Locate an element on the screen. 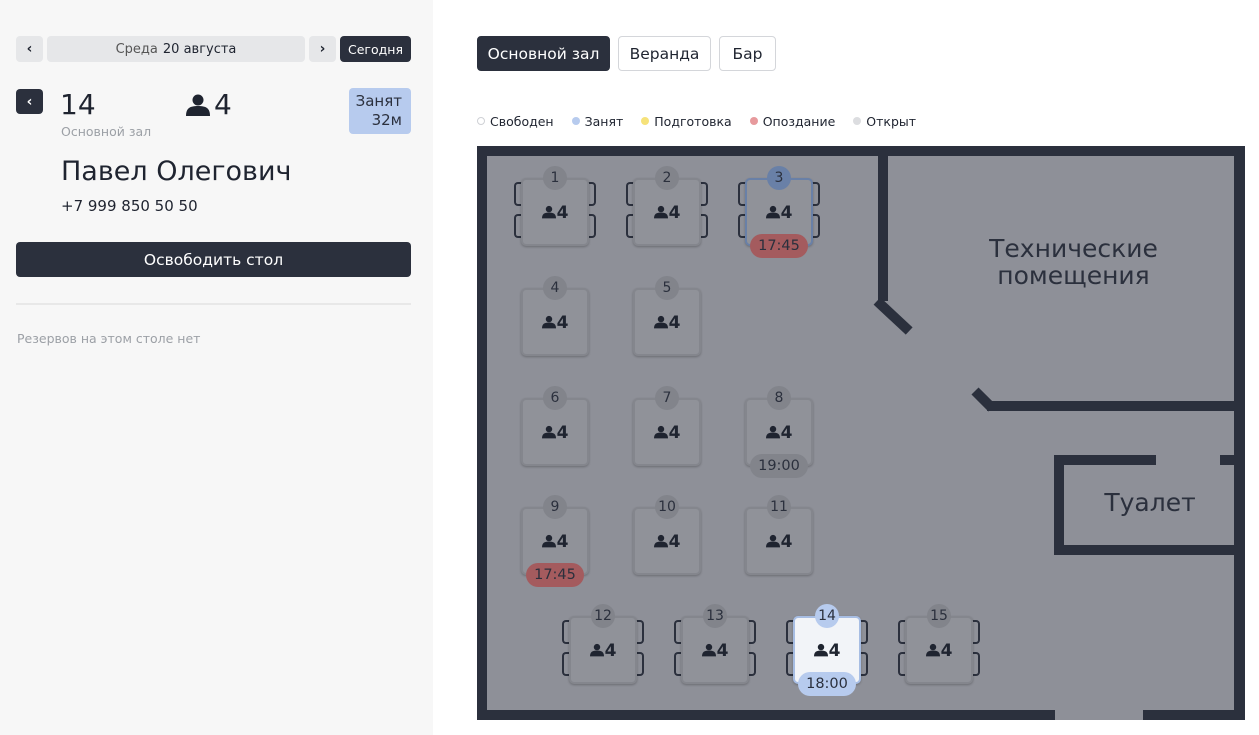 This screenshot has width=1259, height=735. tab-main-hall: Основной зал is located at coordinates (543, 53).